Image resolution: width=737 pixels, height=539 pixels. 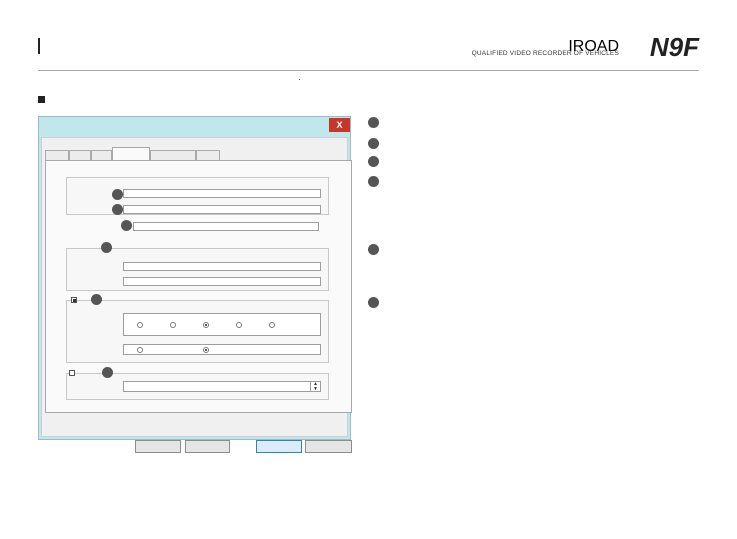 What do you see at coordinates (339, 125) in the screenshot?
I see `close-button: X` at bounding box center [339, 125].